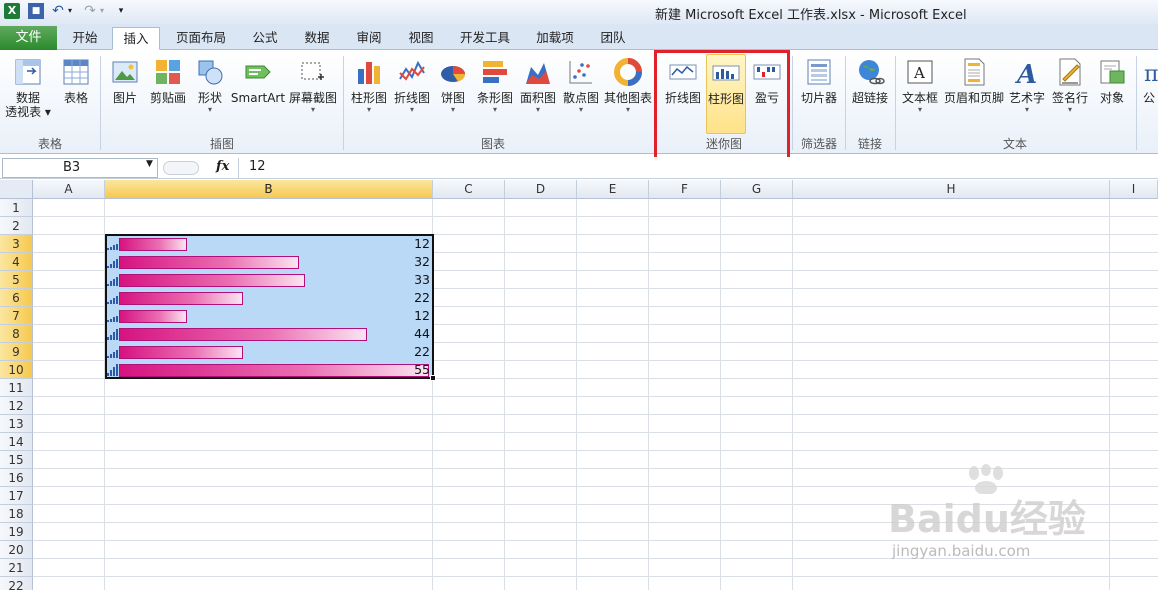  What do you see at coordinates (390, 244) in the screenshot?
I see `cell-value-b3: 12` at bounding box center [390, 244].